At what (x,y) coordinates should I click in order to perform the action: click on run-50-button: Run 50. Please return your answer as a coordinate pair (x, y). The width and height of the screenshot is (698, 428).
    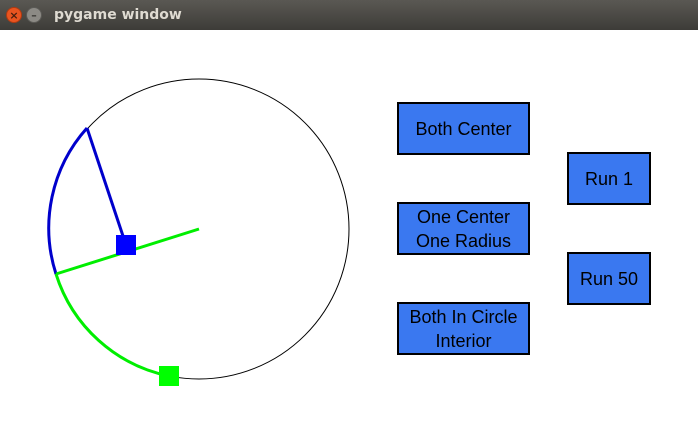
    Looking at the image, I should click on (609, 278).